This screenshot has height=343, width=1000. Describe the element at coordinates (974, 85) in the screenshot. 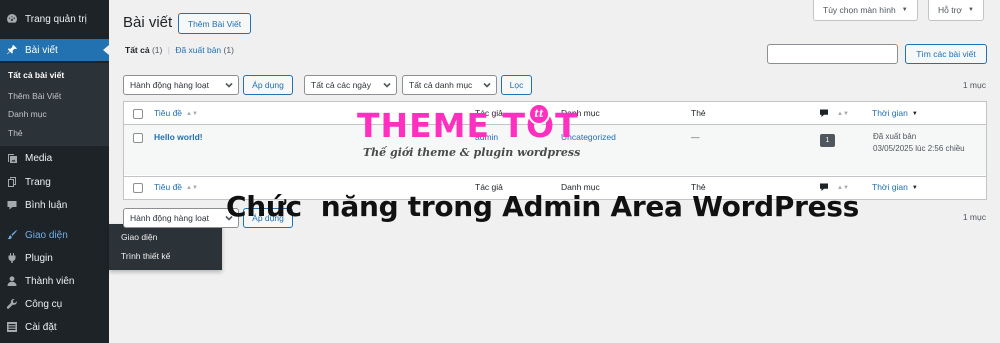

I see `items-count-top: 1 mục` at that location.